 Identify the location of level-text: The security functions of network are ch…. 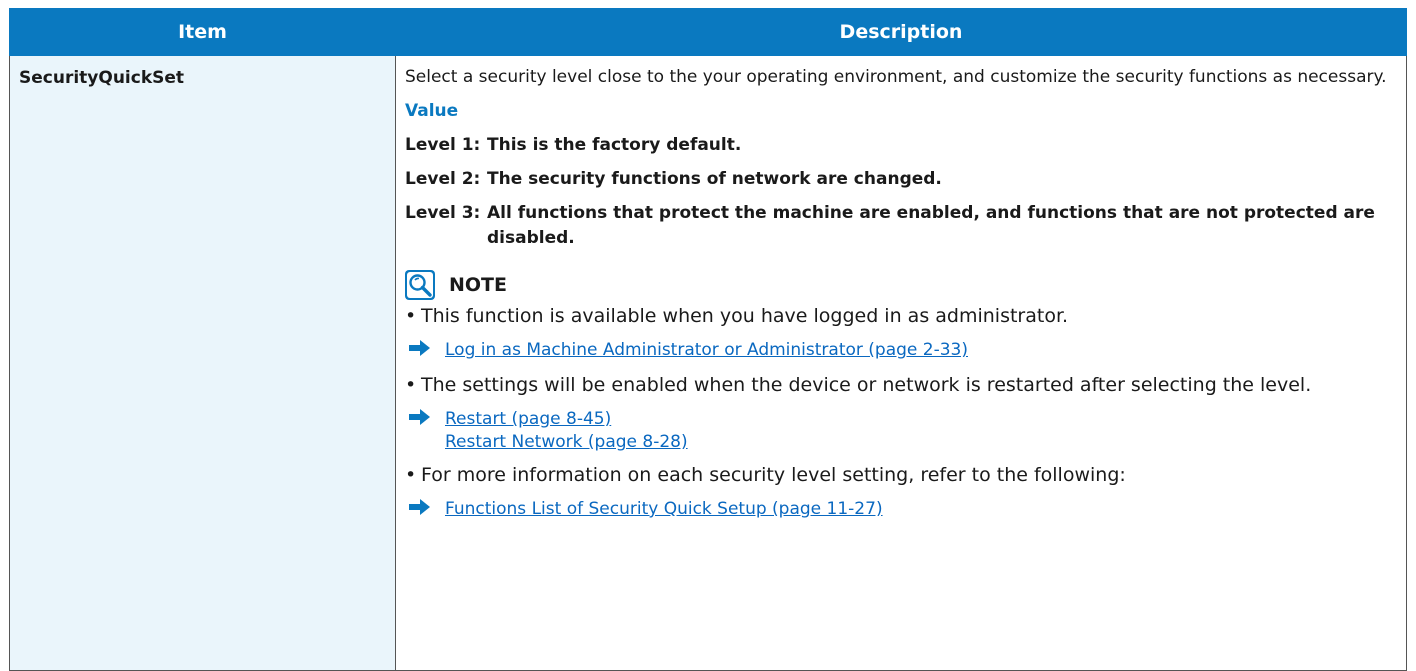
(714, 179).